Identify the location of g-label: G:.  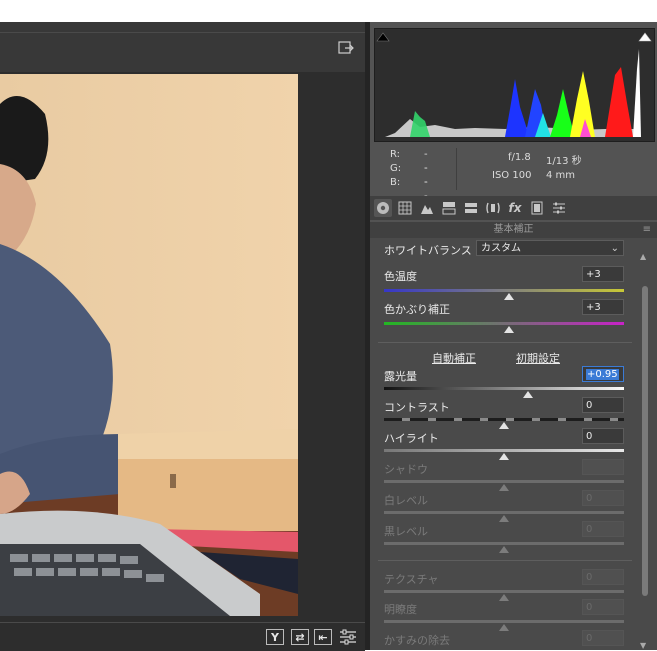
(396, 168).